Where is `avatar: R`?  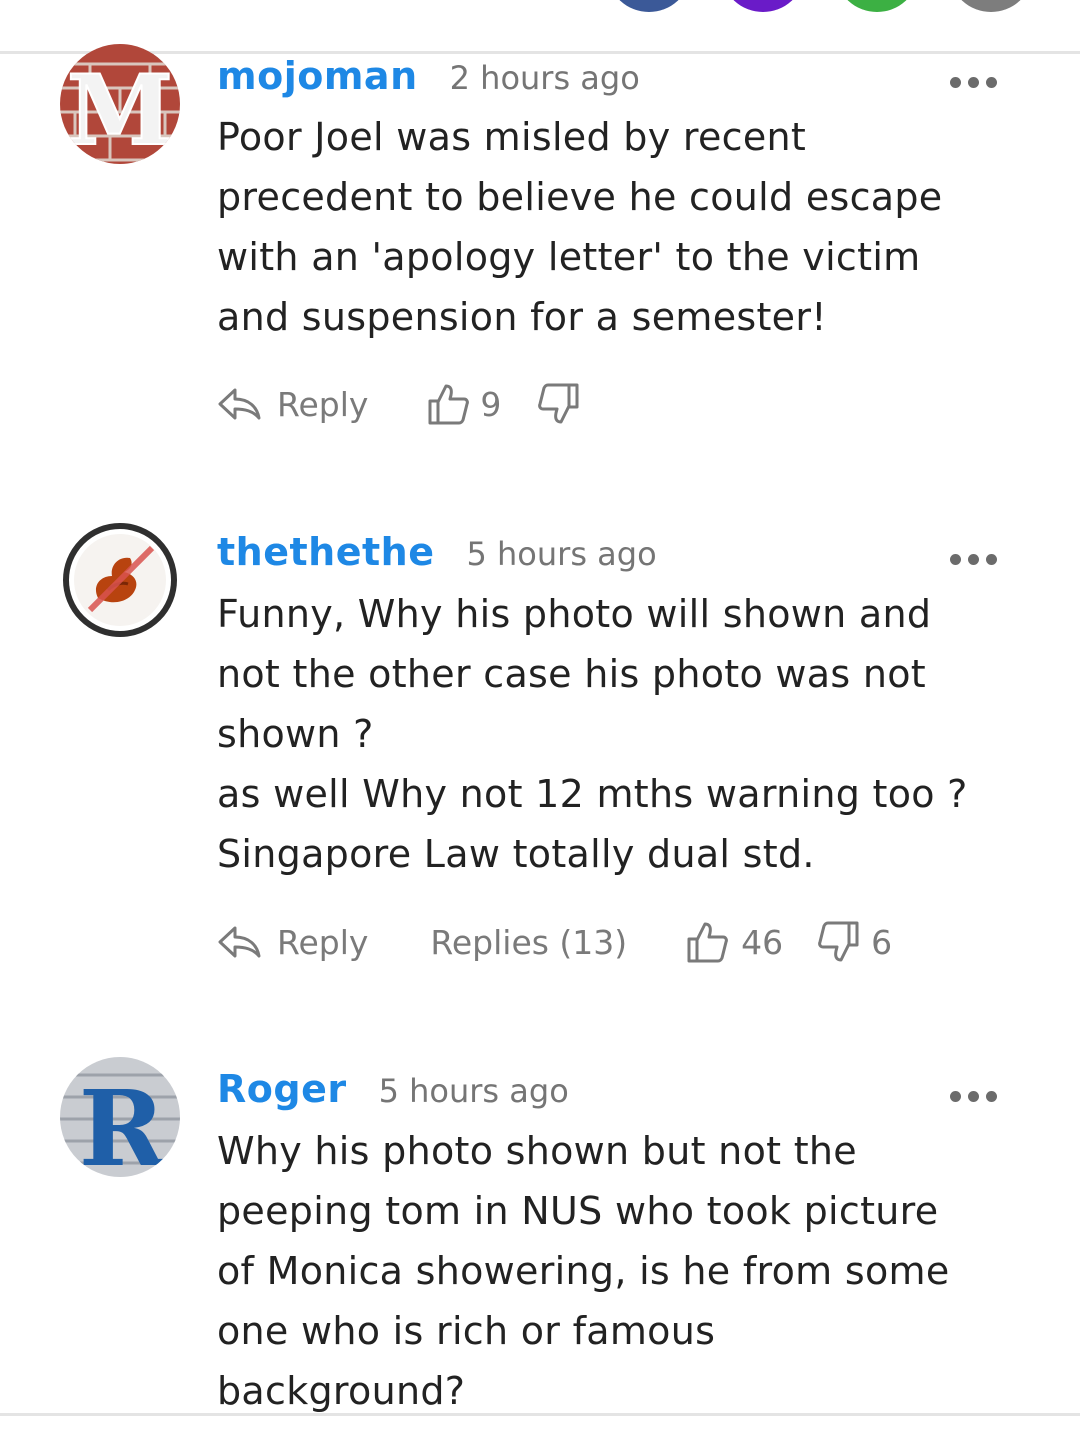
avatar: R is located at coordinates (120, 1117).